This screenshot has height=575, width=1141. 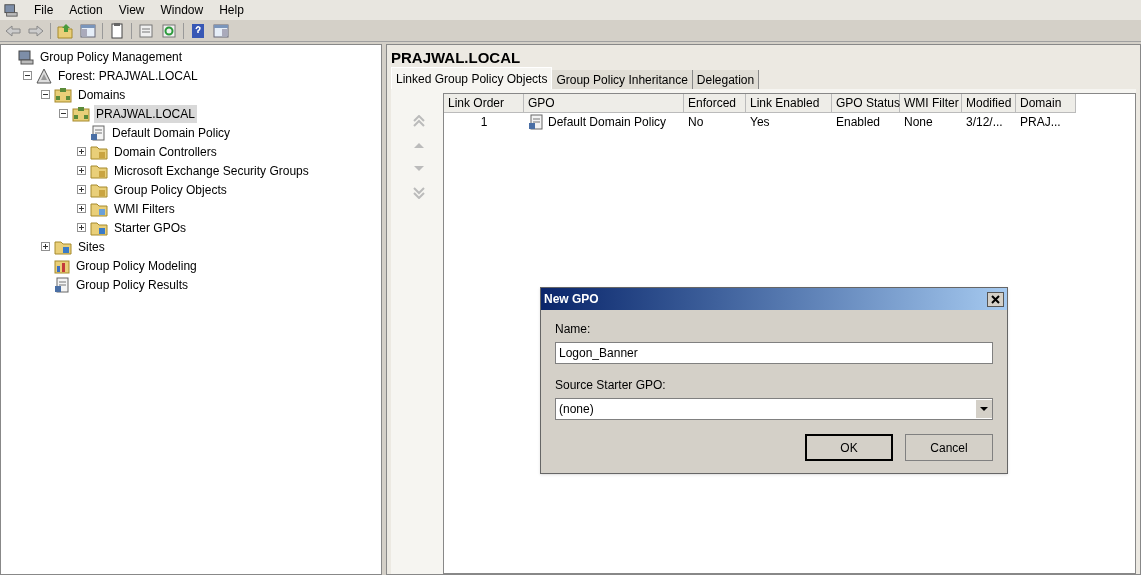 What do you see at coordinates (91, 246) in the screenshot?
I see `tree-item: Sites` at bounding box center [91, 246].